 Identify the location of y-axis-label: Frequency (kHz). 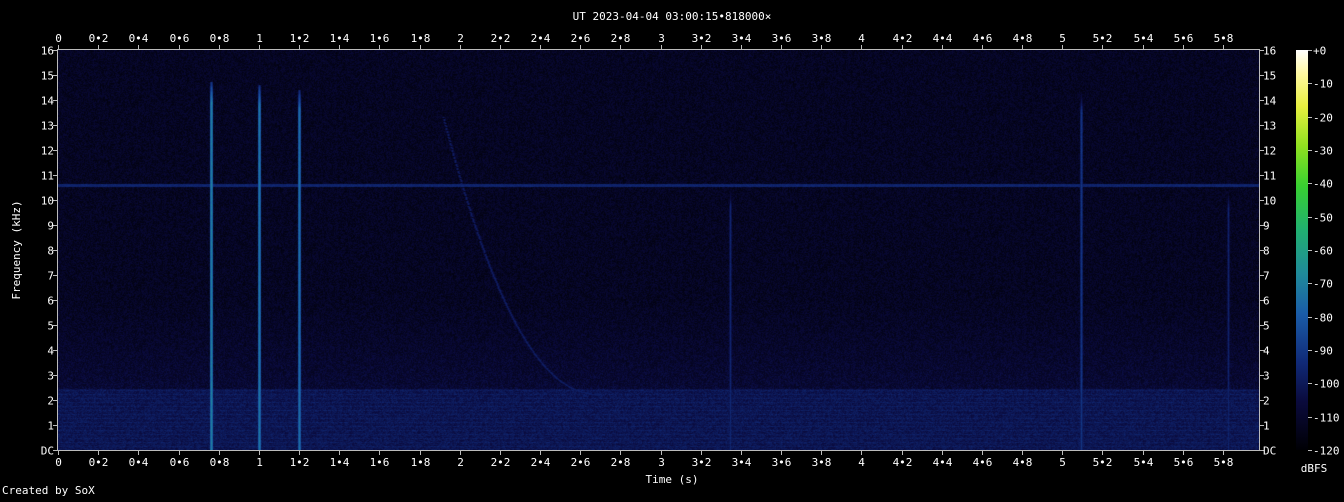
(16, 249).